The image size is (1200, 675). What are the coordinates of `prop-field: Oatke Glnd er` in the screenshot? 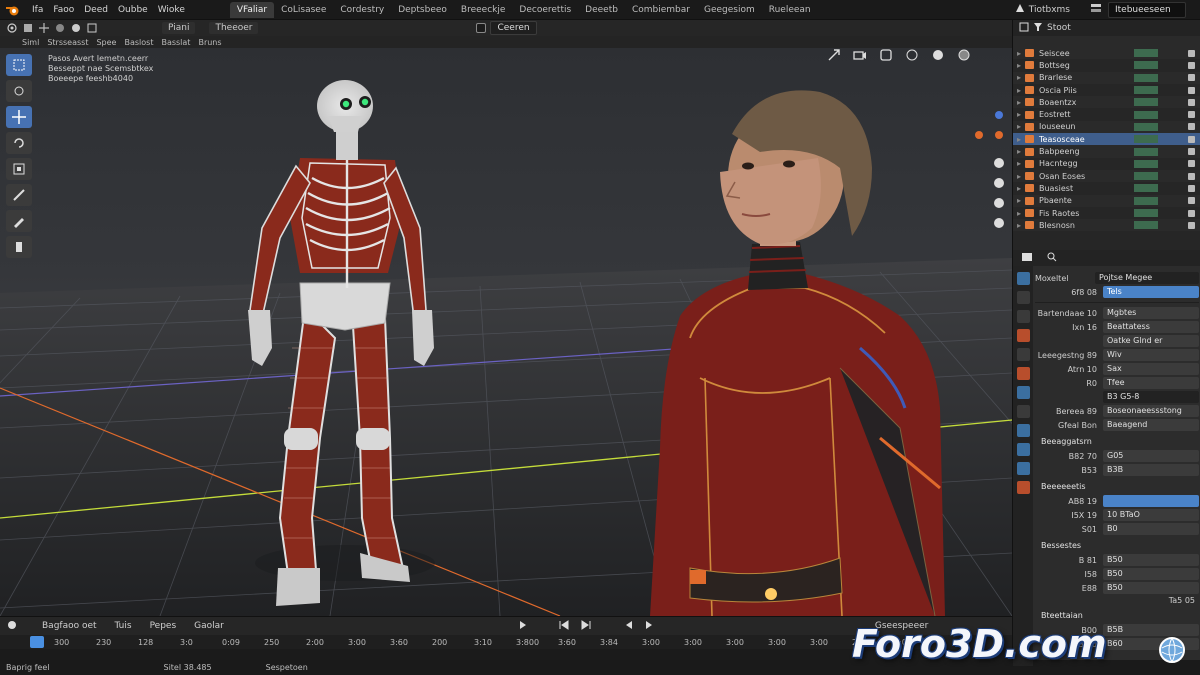 It's located at (1151, 341).